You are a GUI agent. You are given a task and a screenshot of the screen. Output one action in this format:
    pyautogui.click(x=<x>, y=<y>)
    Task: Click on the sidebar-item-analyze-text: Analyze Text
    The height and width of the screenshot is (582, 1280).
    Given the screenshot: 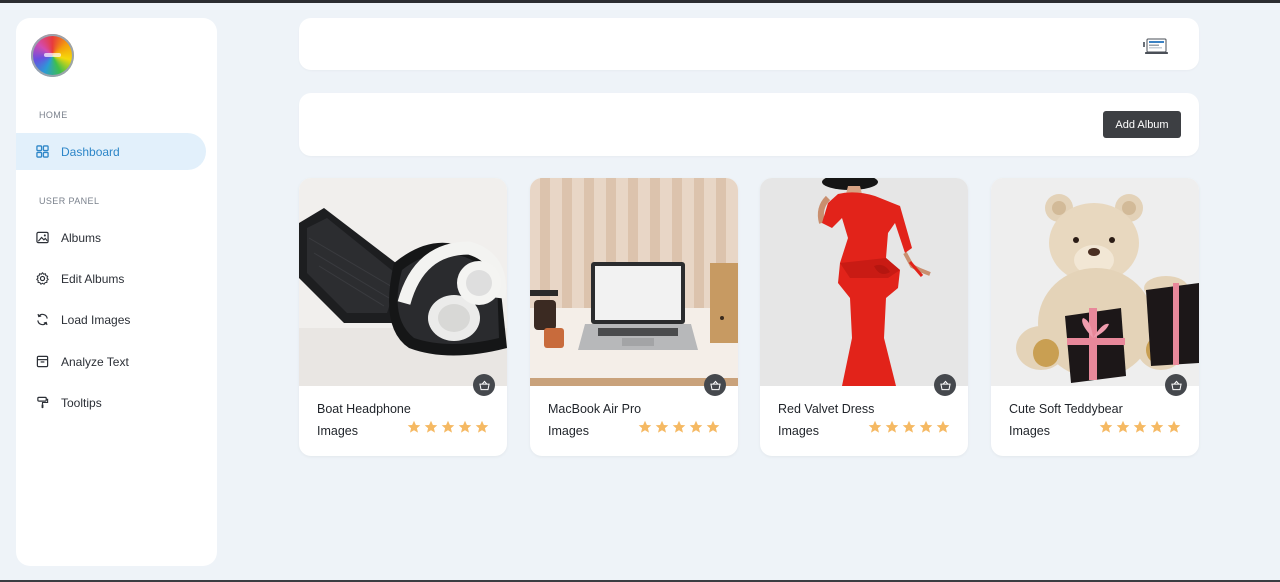 What is the action you would take?
    pyautogui.click(x=111, y=361)
    